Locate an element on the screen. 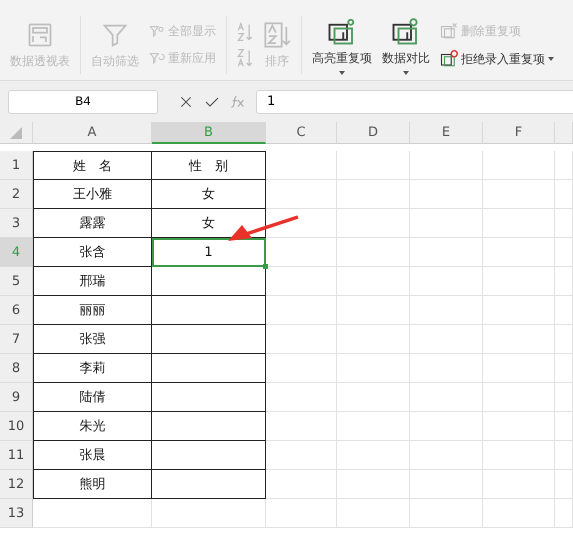  row-header: 7 is located at coordinates (16, 339).